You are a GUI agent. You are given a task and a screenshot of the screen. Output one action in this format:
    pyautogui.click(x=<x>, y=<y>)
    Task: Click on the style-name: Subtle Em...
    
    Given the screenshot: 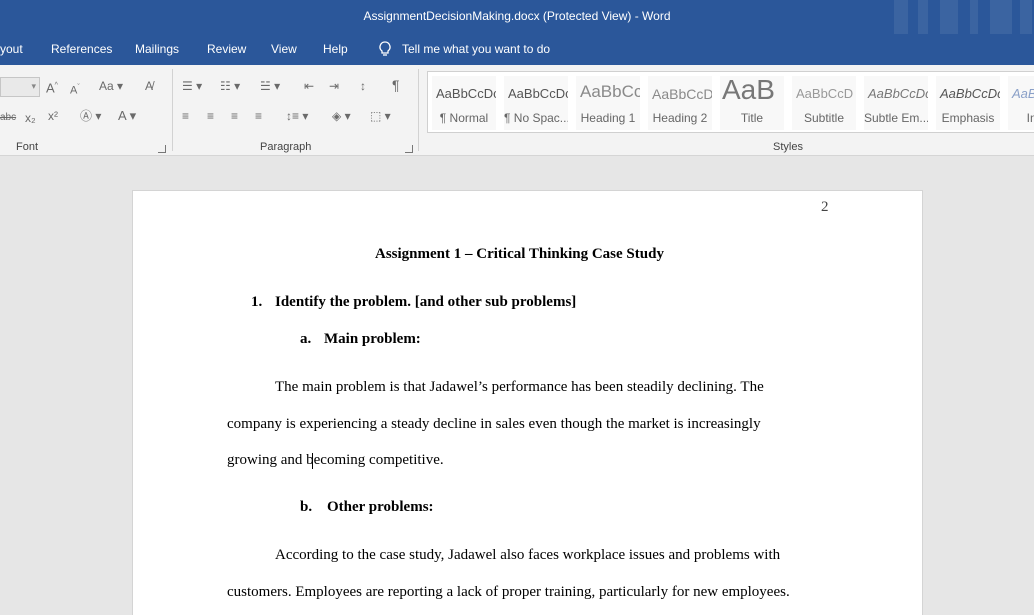 What is the action you would take?
    pyautogui.click(x=896, y=118)
    